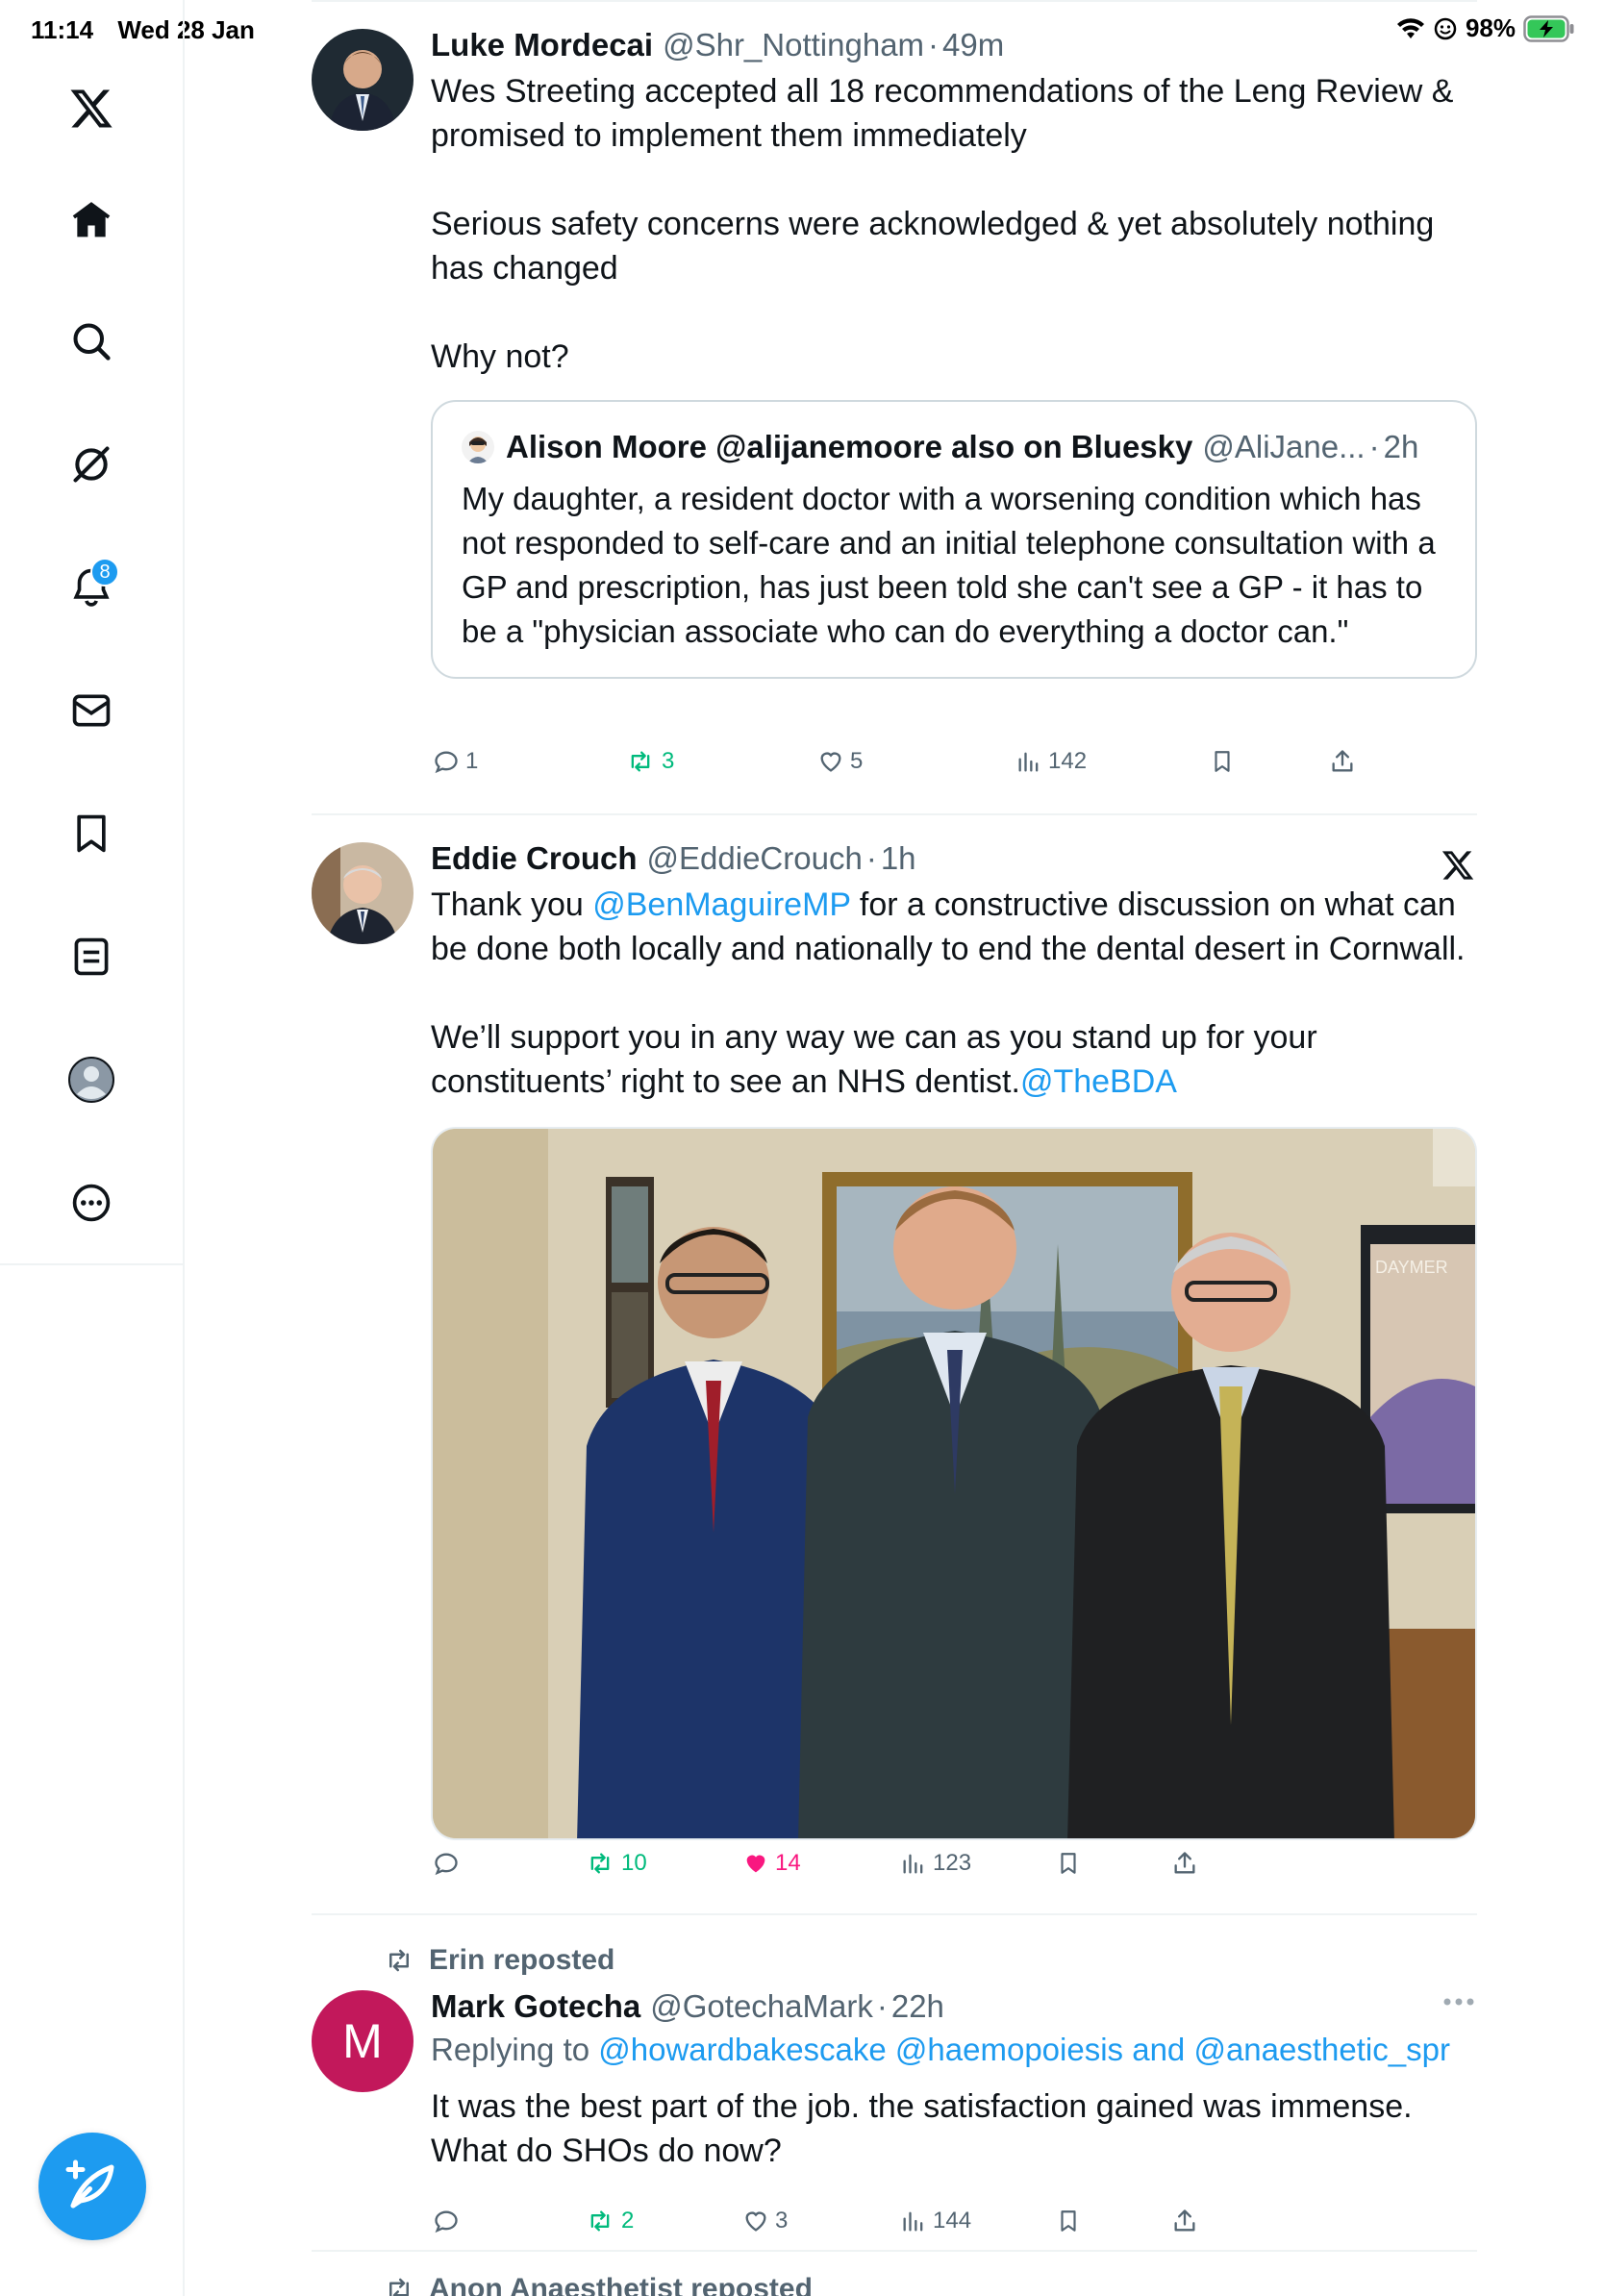 The height and width of the screenshot is (2296, 1604). Describe the element at coordinates (363, 2041) in the screenshot. I see `avatar: M` at that location.